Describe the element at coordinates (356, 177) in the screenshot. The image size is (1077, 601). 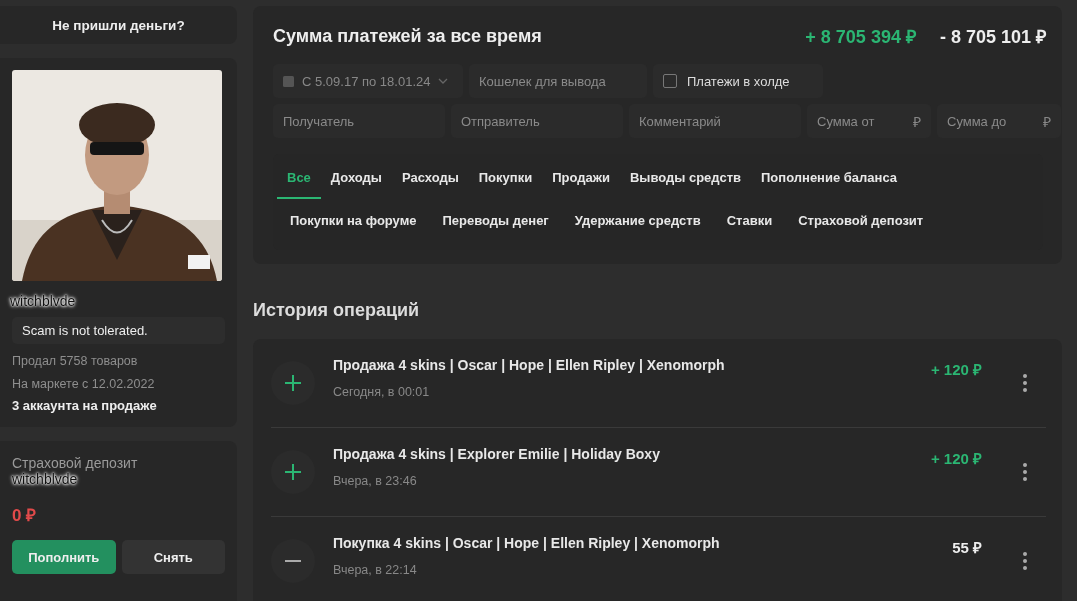
I see `filter-tab: Доходы` at that location.